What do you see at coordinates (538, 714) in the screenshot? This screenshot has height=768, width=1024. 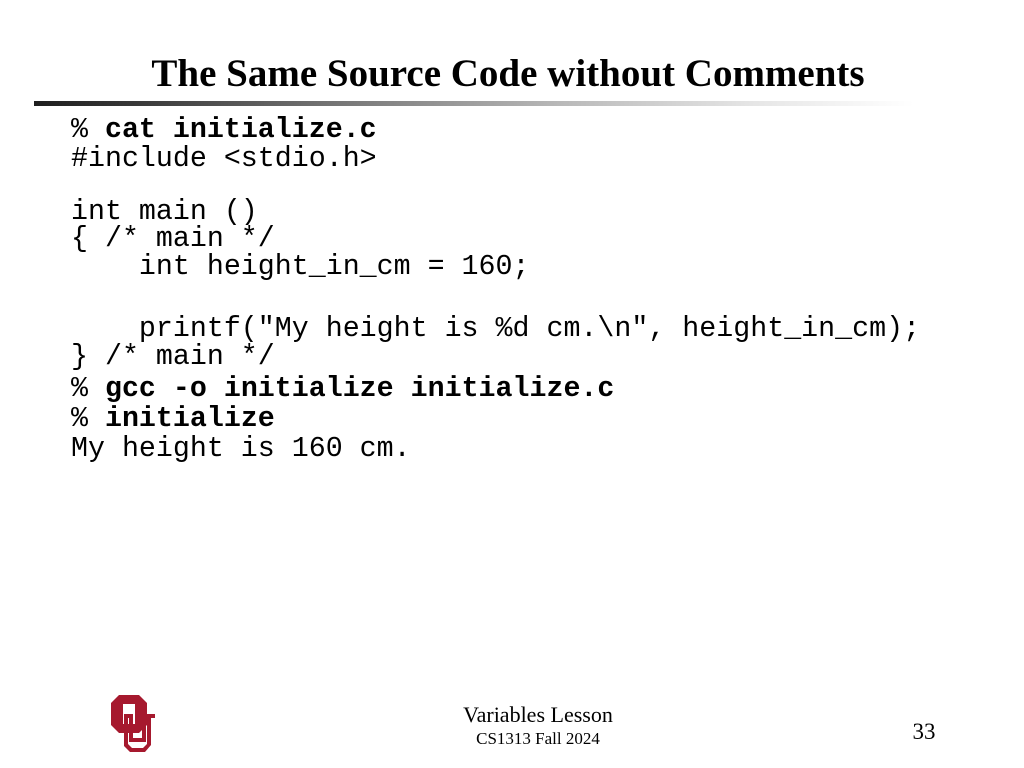 I see `footer-lesson-title: Variables Lesson` at bounding box center [538, 714].